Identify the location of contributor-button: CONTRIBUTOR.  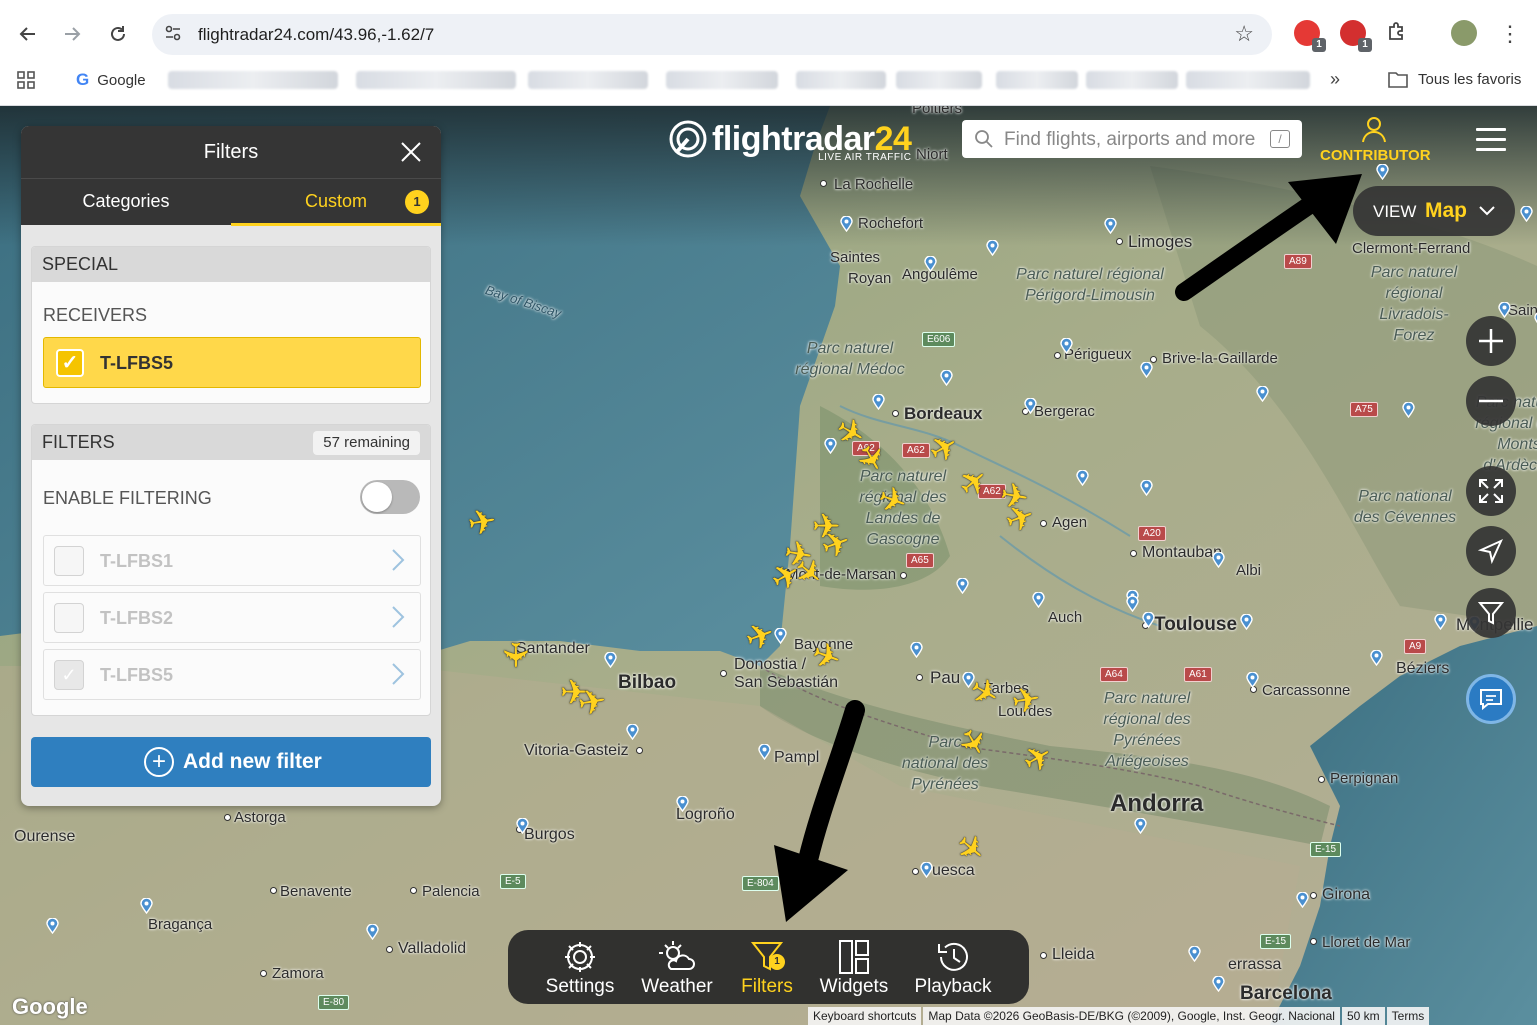
(1375, 139).